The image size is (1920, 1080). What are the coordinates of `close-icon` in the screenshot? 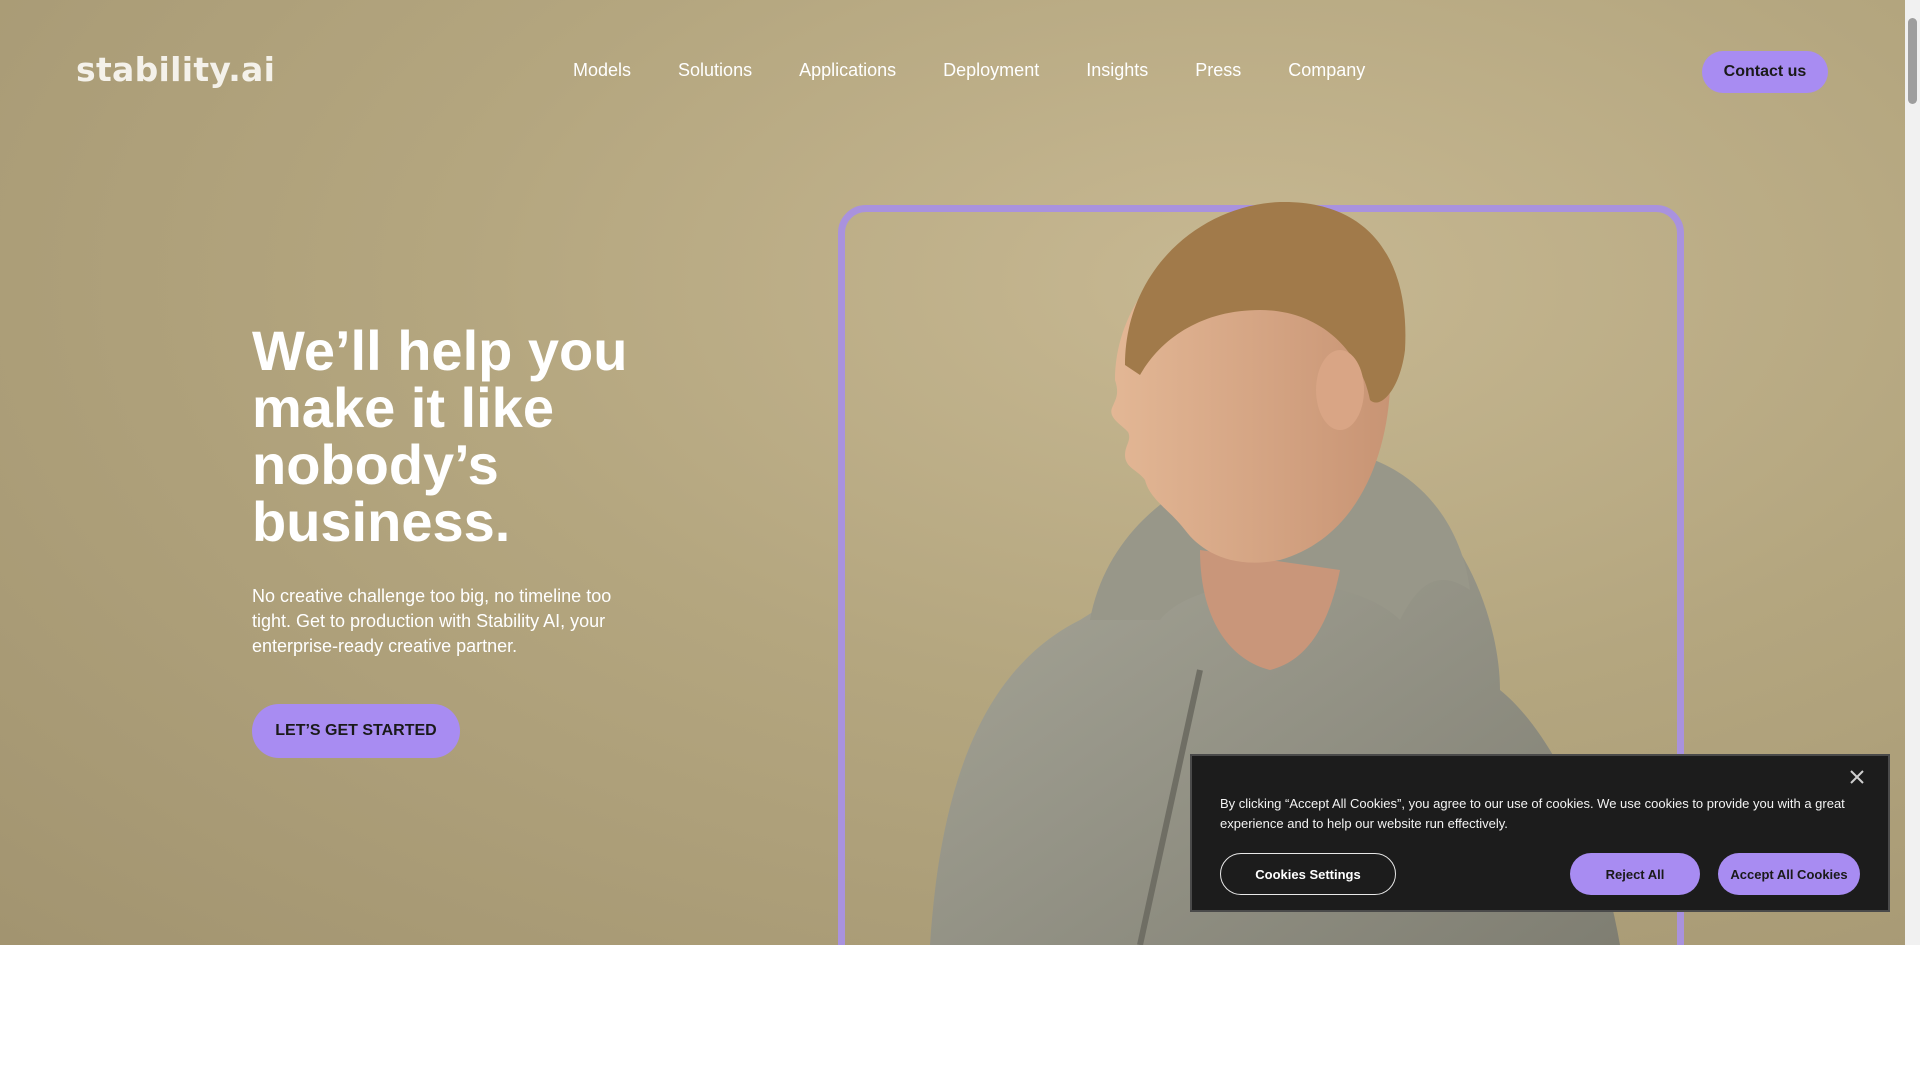 It's located at (1857, 777).